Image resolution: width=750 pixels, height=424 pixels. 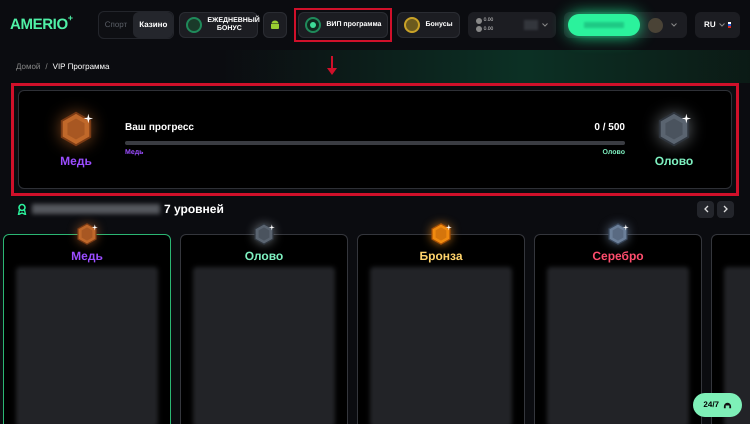 I want to click on logo: AMERIO, so click(x=39, y=25).